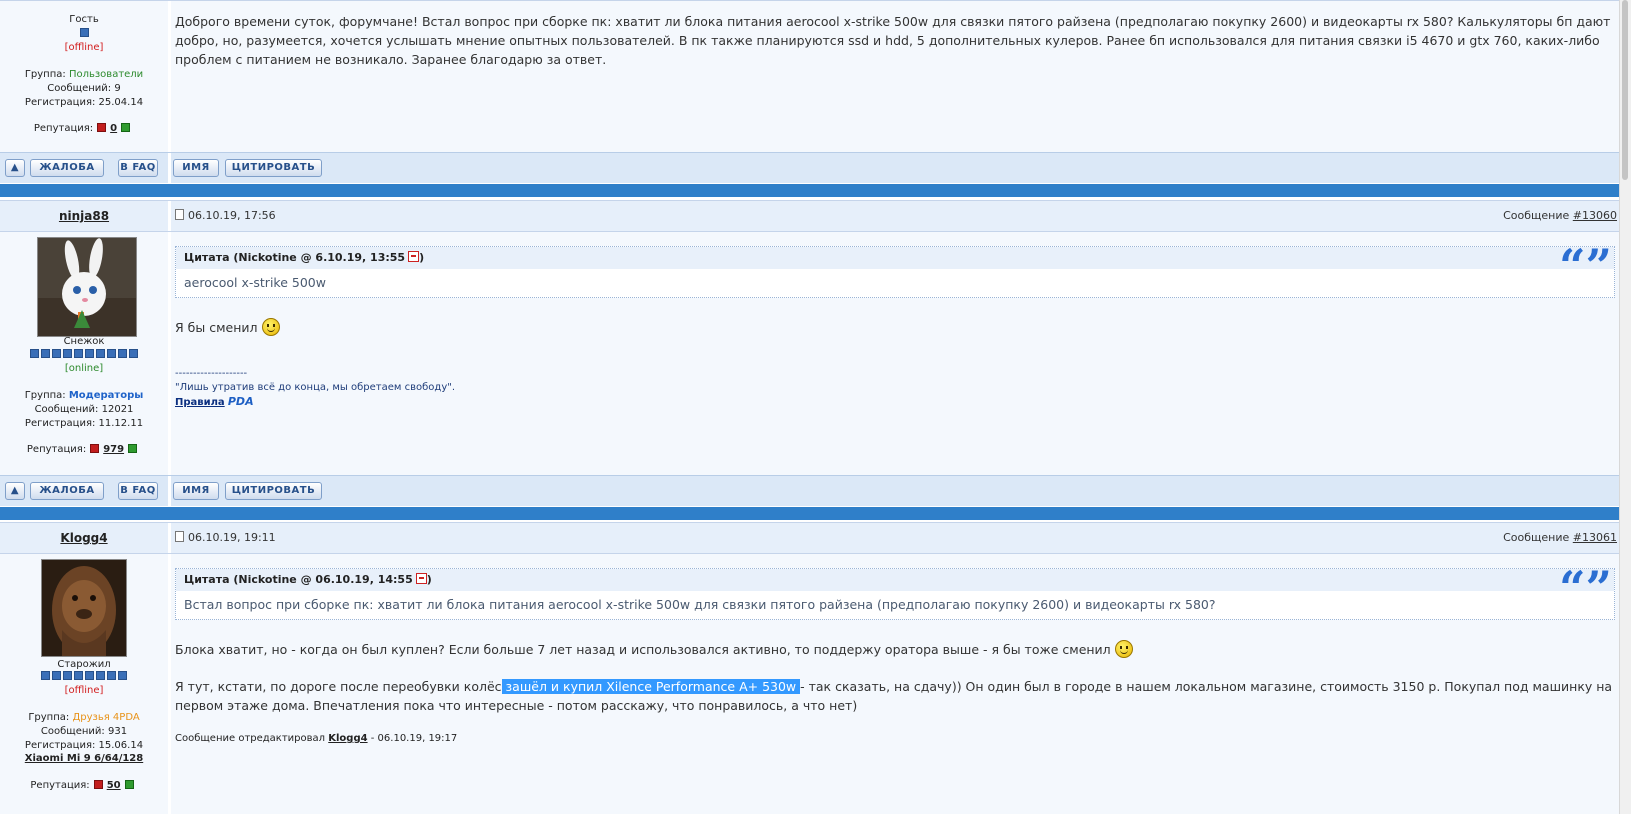 The width and height of the screenshot is (1631, 814). Describe the element at coordinates (84, 758) in the screenshot. I see `author-device: Xiaomi Mi 9 6/64/128` at that location.